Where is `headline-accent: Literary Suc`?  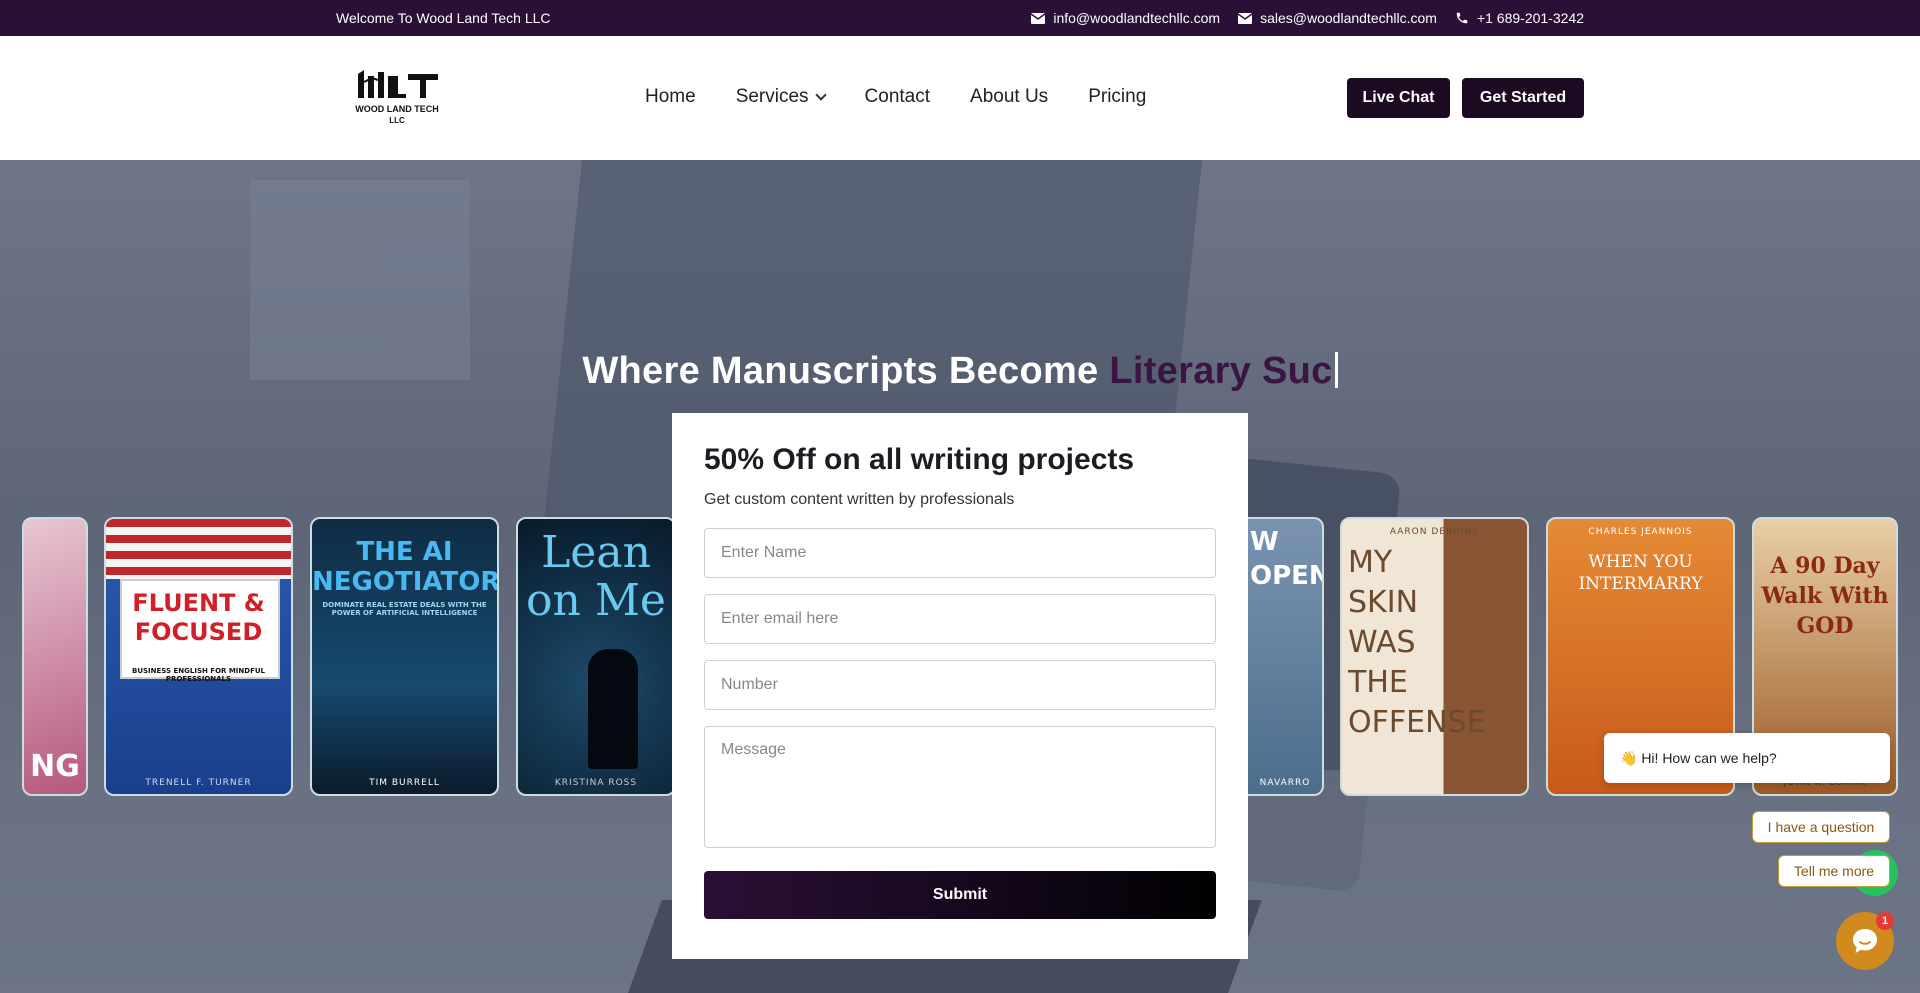 headline-accent: Literary Suc is located at coordinates (1221, 371).